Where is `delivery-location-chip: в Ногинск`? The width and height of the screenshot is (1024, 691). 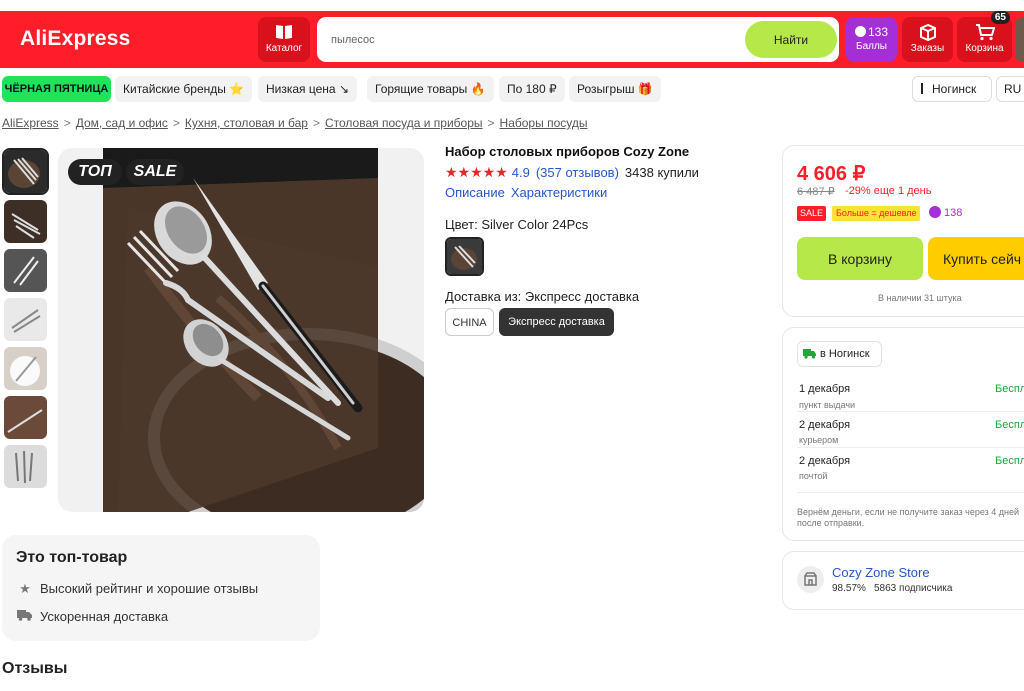 delivery-location-chip: в Ногинск is located at coordinates (839, 354).